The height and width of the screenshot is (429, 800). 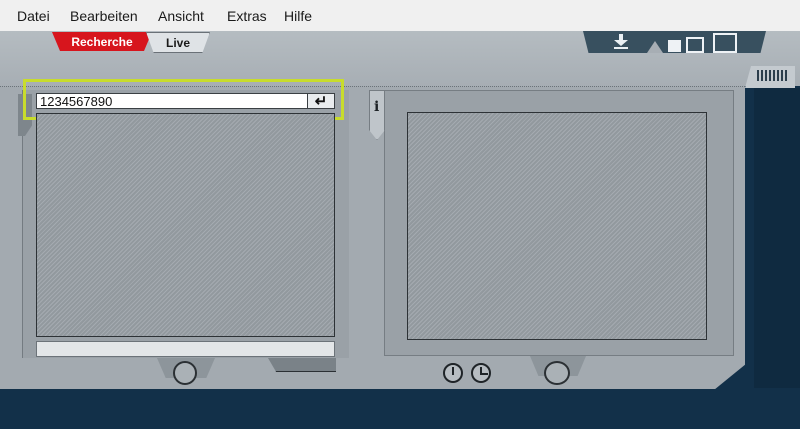 I want to click on grip-icon, so click(x=772, y=75).